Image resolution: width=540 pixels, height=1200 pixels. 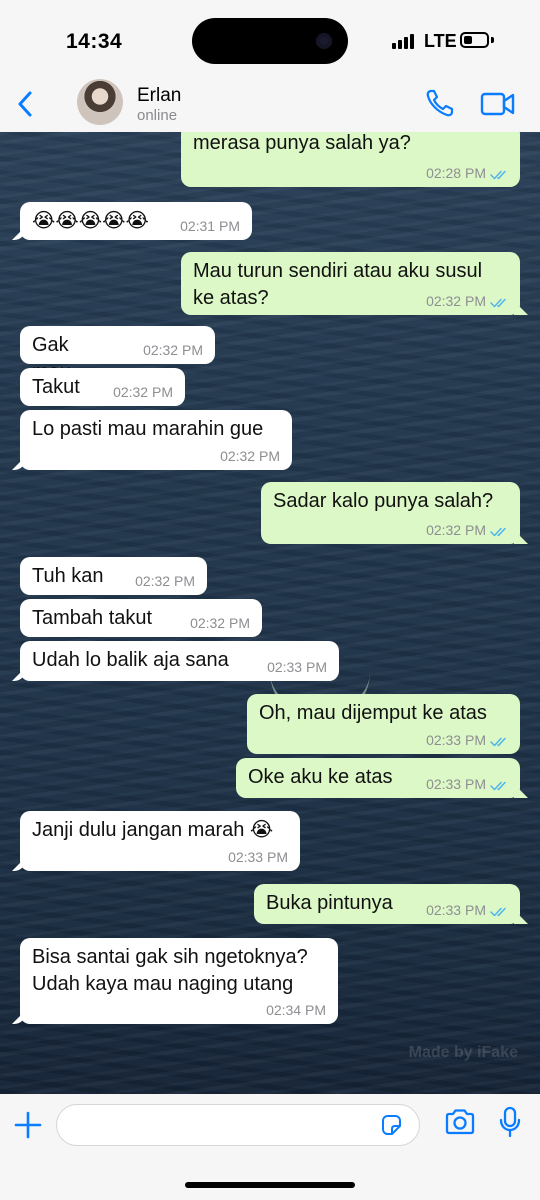 What do you see at coordinates (463, 1052) in the screenshot?
I see `watermark: Made by iFake` at bounding box center [463, 1052].